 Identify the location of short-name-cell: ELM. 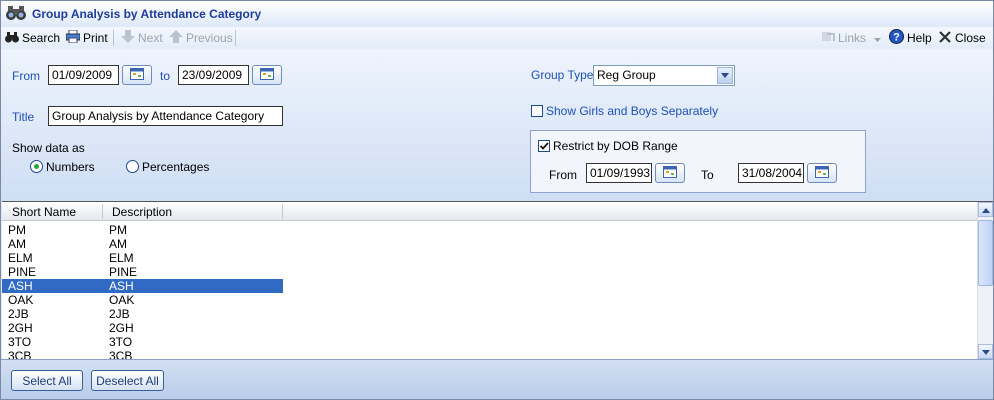
(20, 258).